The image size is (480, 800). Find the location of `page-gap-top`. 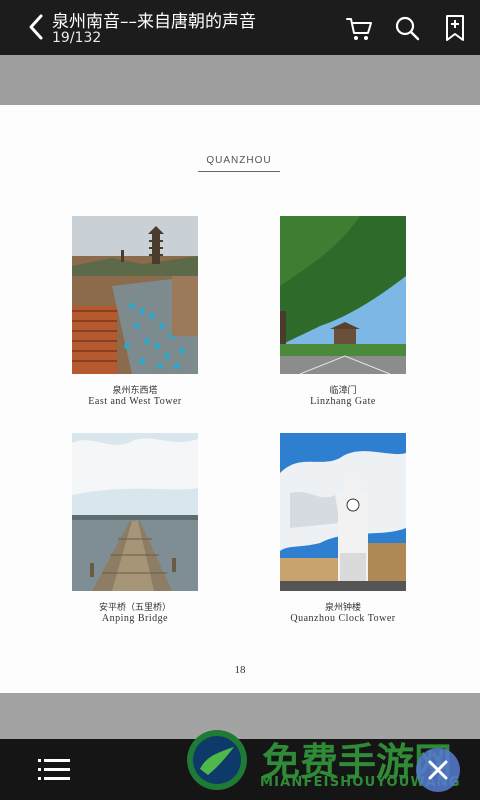

page-gap-top is located at coordinates (240, 80).